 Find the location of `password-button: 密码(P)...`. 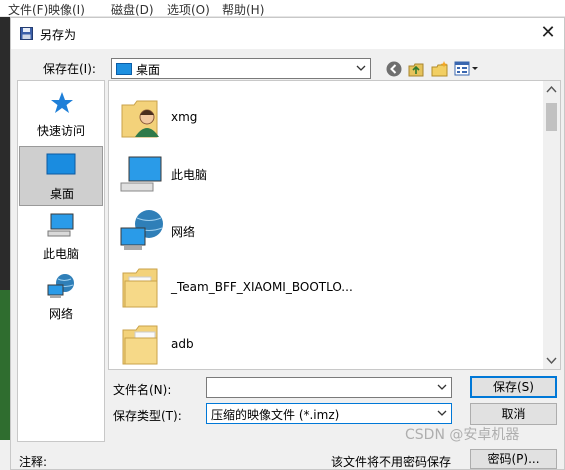

password-button: 密码(P)... is located at coordinates (513, 459).